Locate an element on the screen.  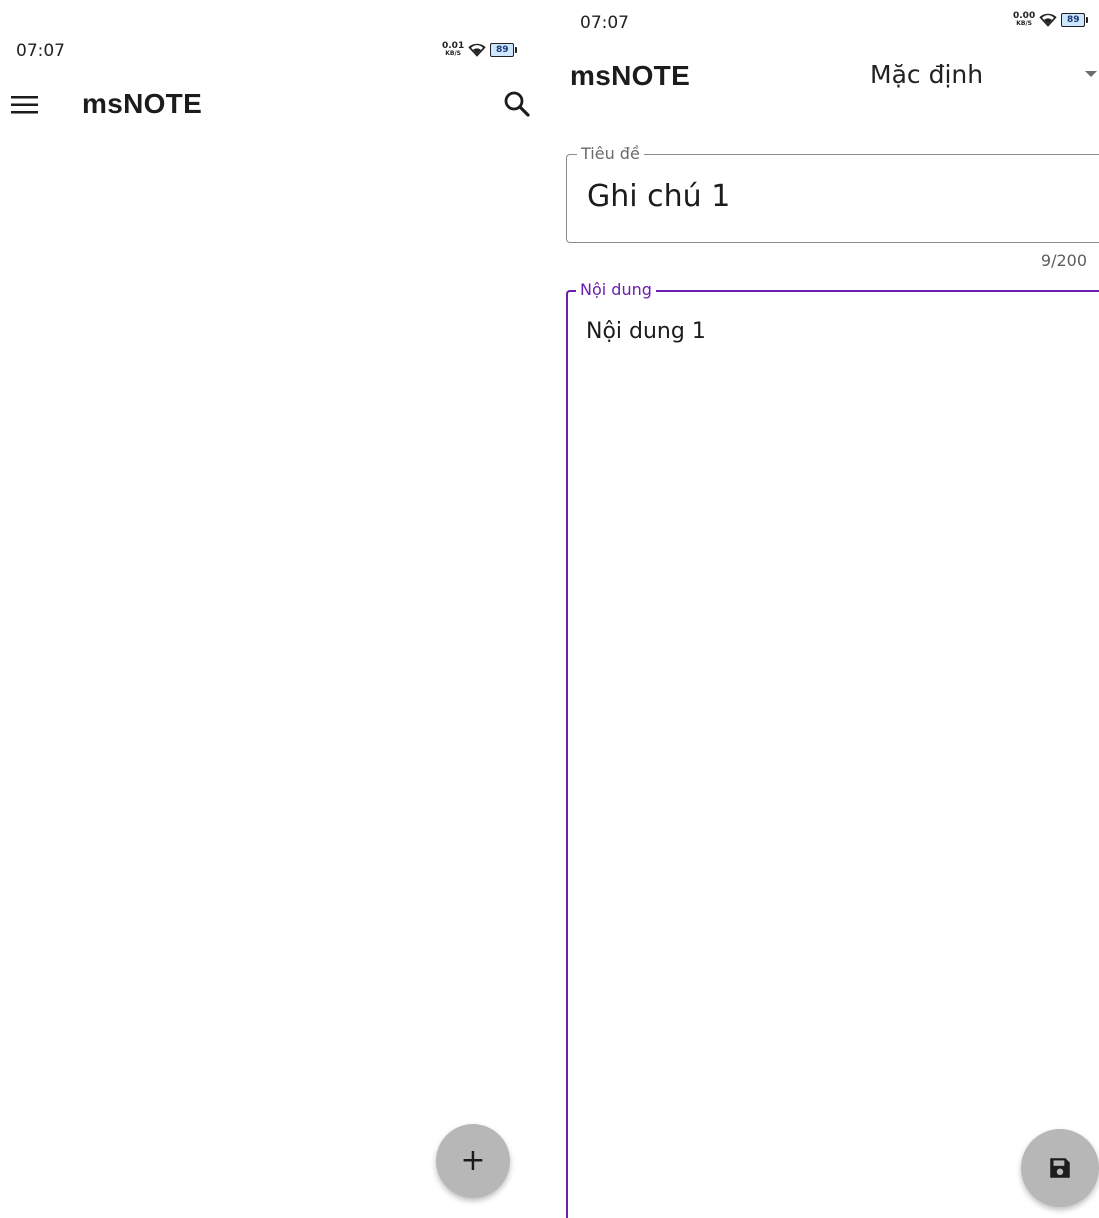
search-icon is located at coordinates (517, 104).